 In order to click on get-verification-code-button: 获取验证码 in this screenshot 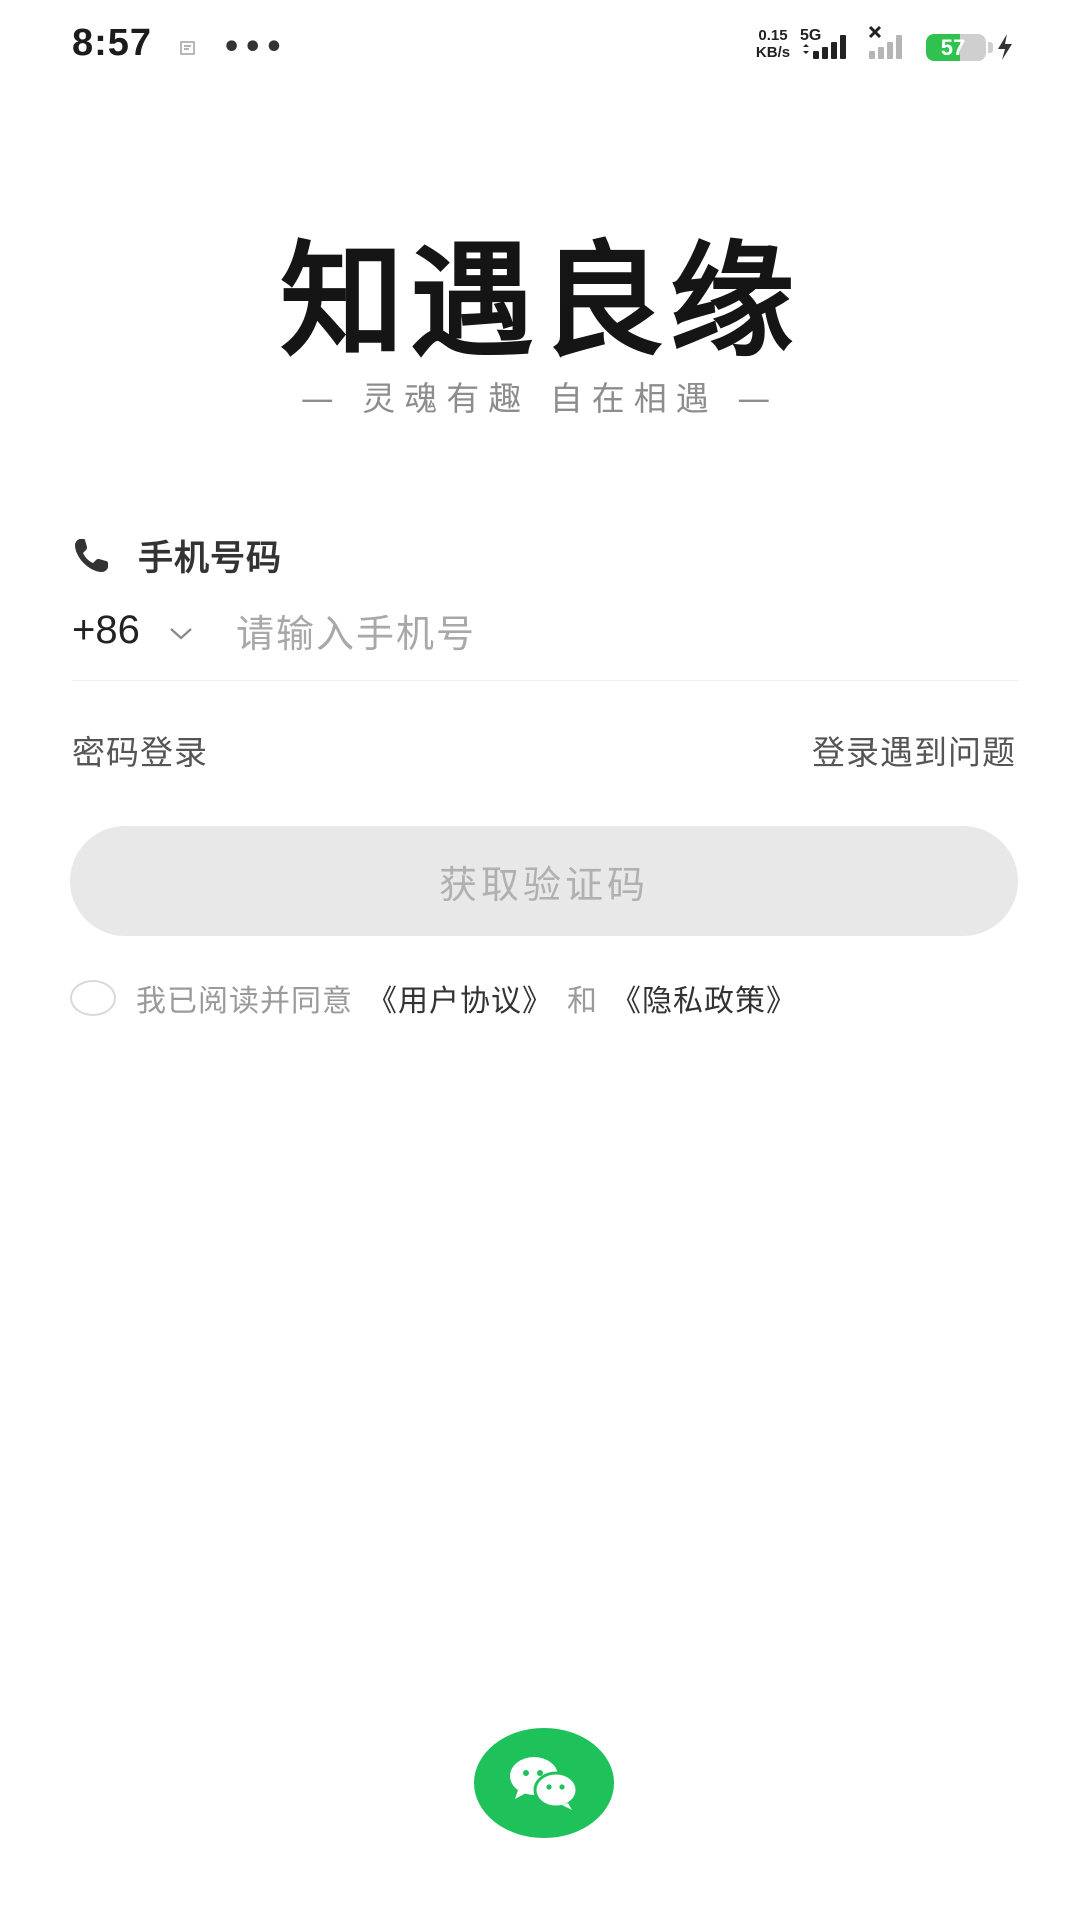, I will do `click(544, 881)`.